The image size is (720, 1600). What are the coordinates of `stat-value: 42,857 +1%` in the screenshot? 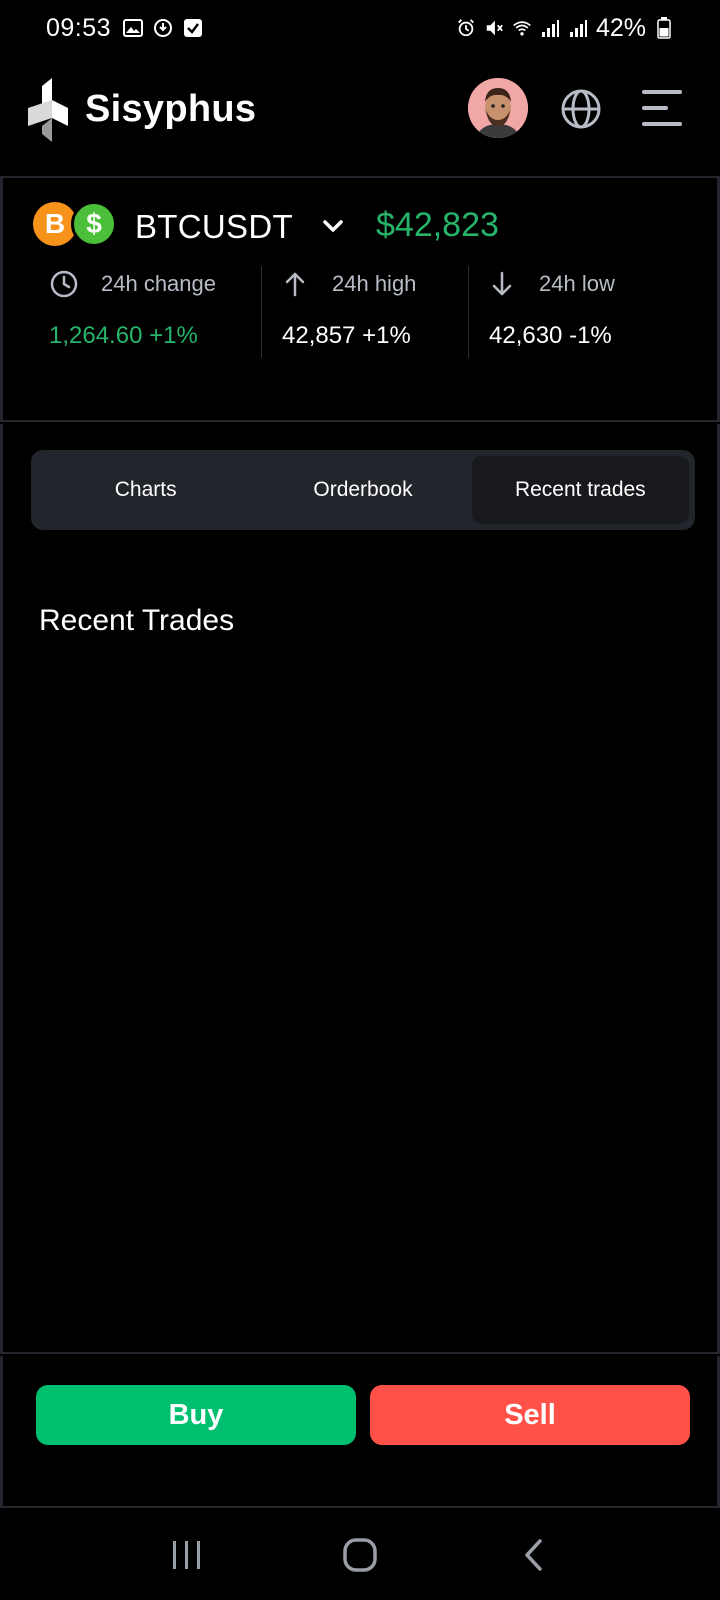 It's located at (346, 335).